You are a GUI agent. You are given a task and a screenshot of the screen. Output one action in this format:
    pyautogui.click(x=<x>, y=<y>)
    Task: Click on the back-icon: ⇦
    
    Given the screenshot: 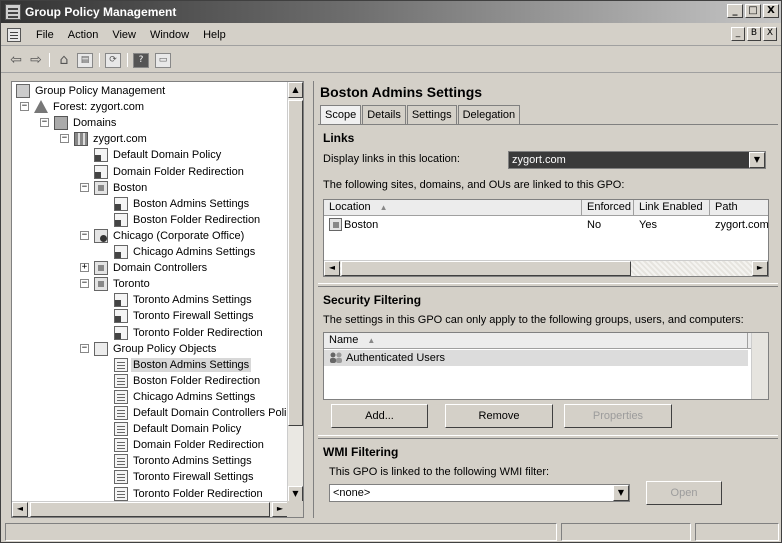 What is the action you would take?
    pyautogui.click(x=16, y=60)
    